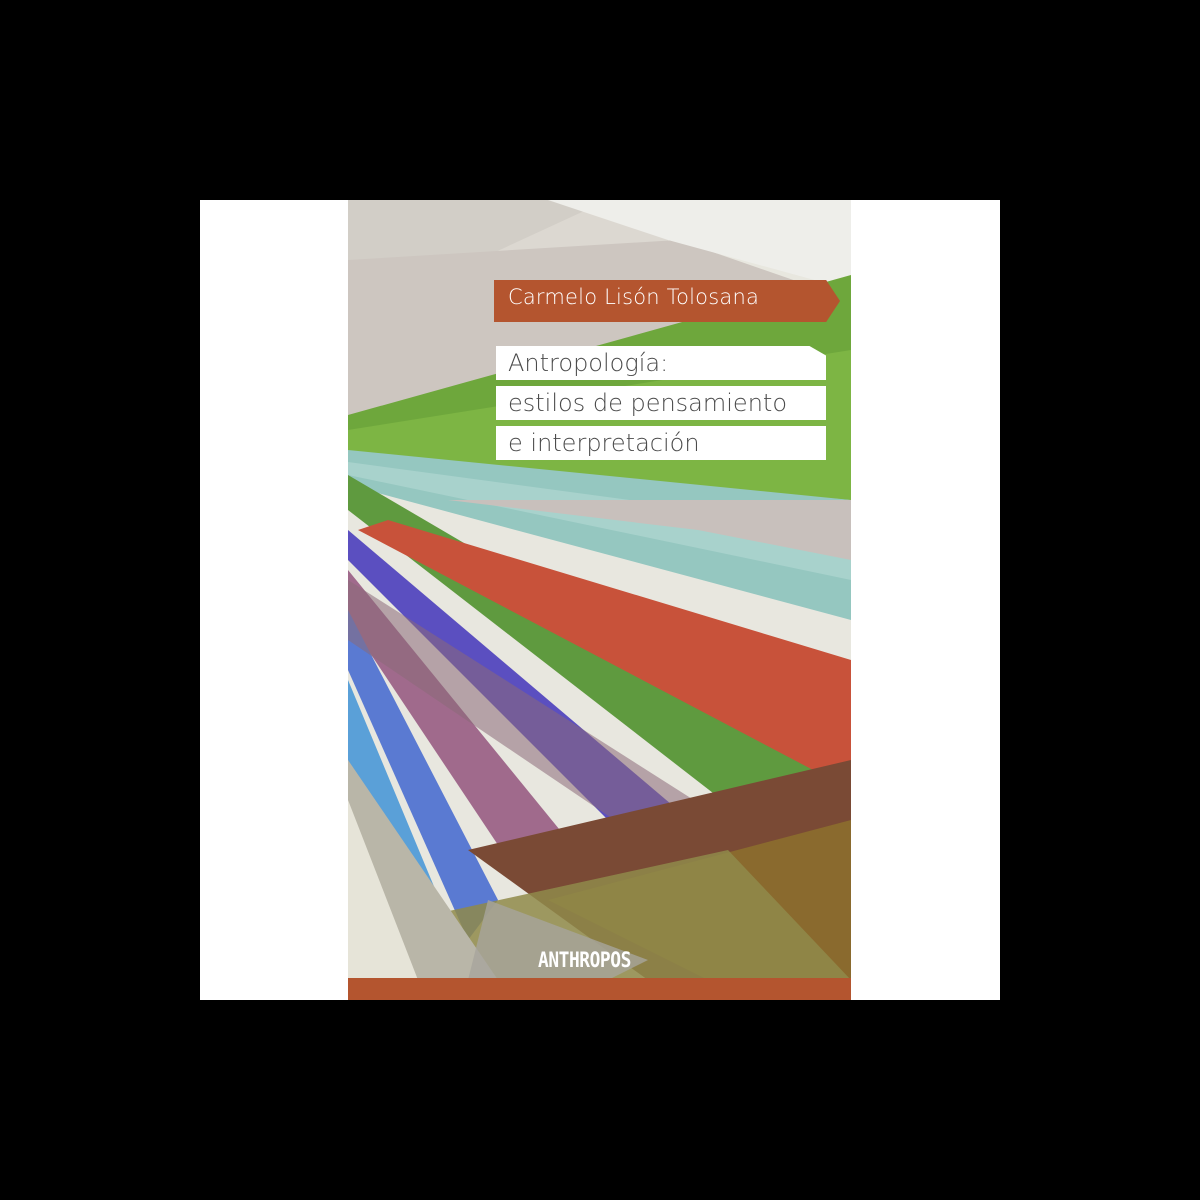 The width and height of the screenshot is (1200, 1200). I want to click on publisher-logo-text: ANTHROPOS, so click(584, 960).